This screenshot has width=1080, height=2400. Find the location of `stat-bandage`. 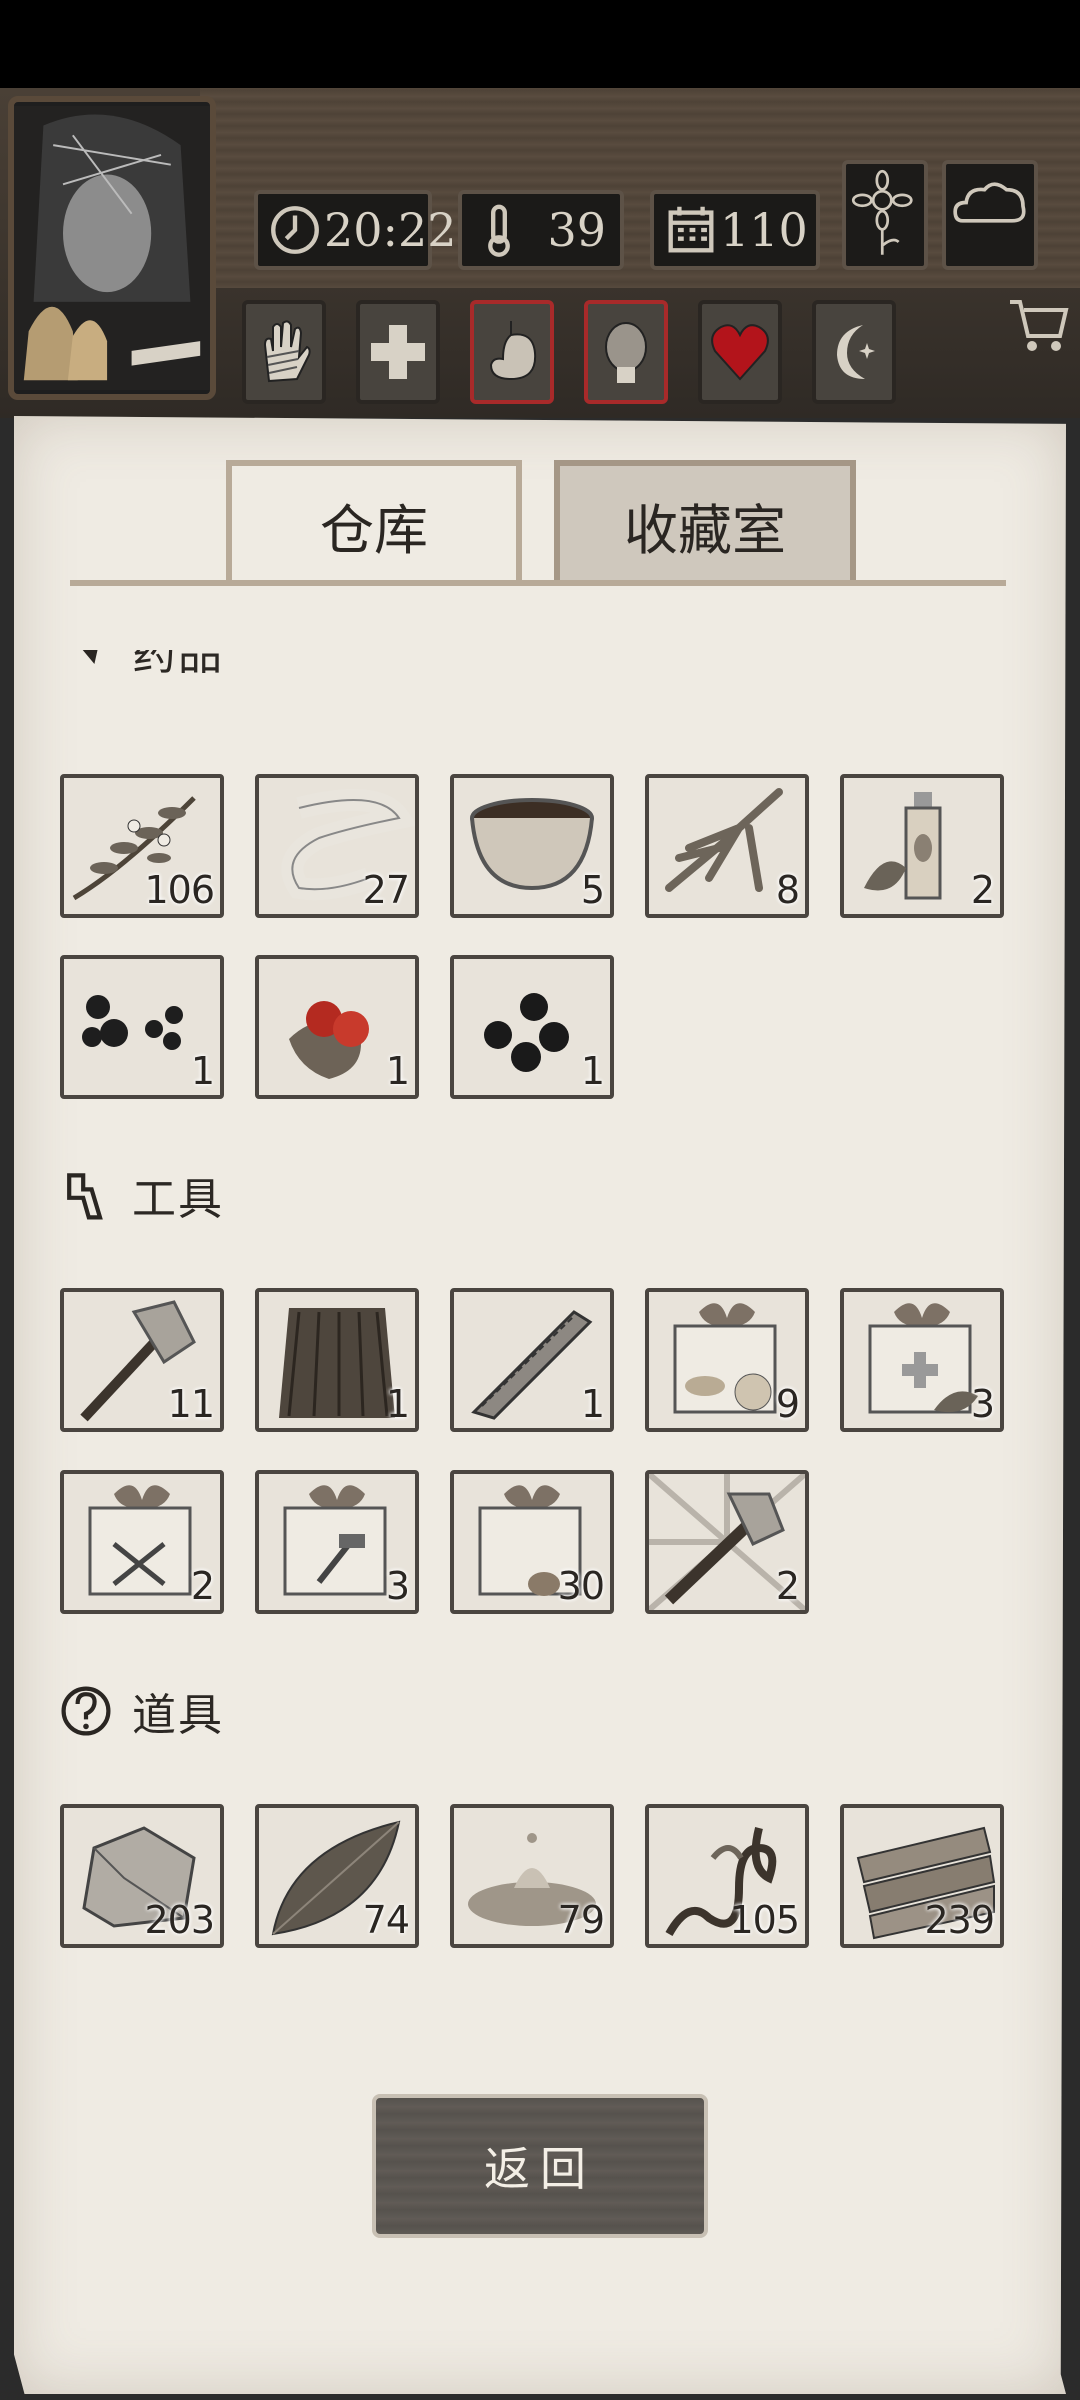

stat-bandage is located at coordinates (284, 352).